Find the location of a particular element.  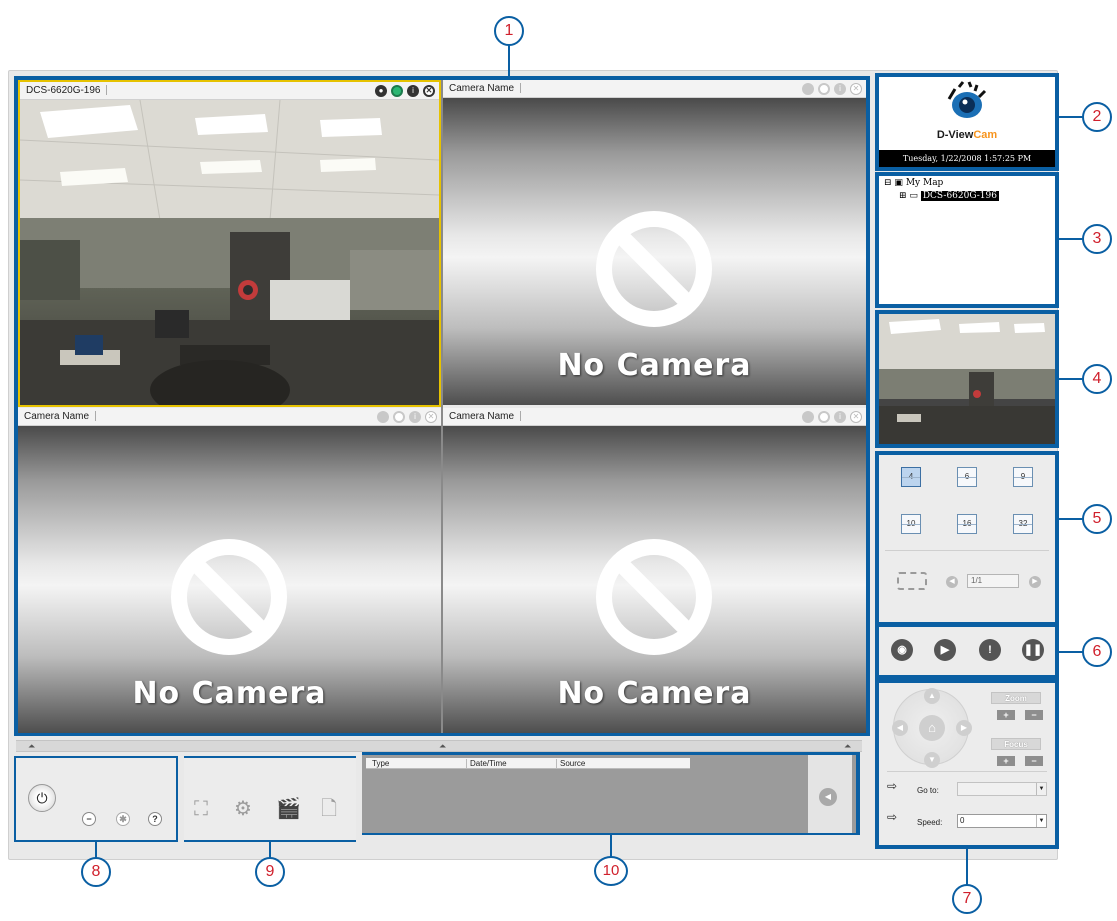

next-page-icon: ▶ is located at coordinates (1035, 582).